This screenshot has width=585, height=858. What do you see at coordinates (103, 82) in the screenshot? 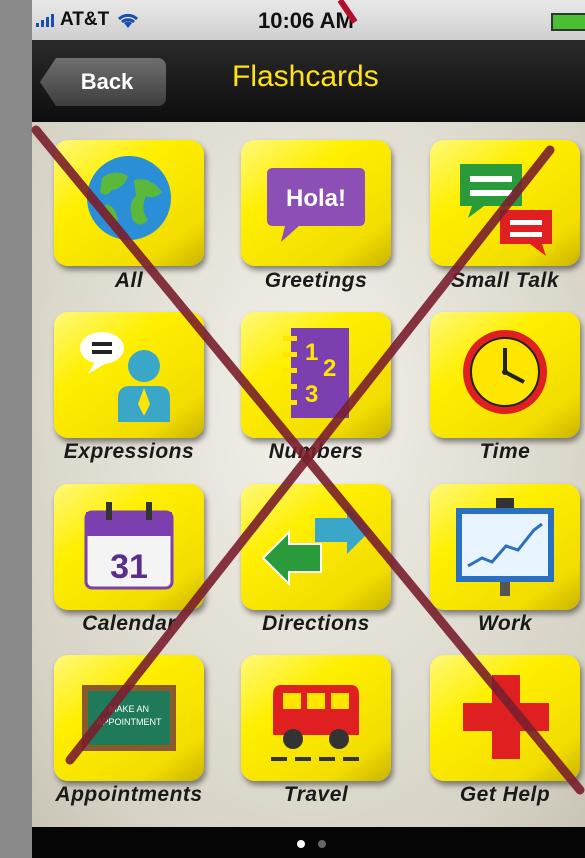
I see `back-button: Back` at bounding box center [103, 82].